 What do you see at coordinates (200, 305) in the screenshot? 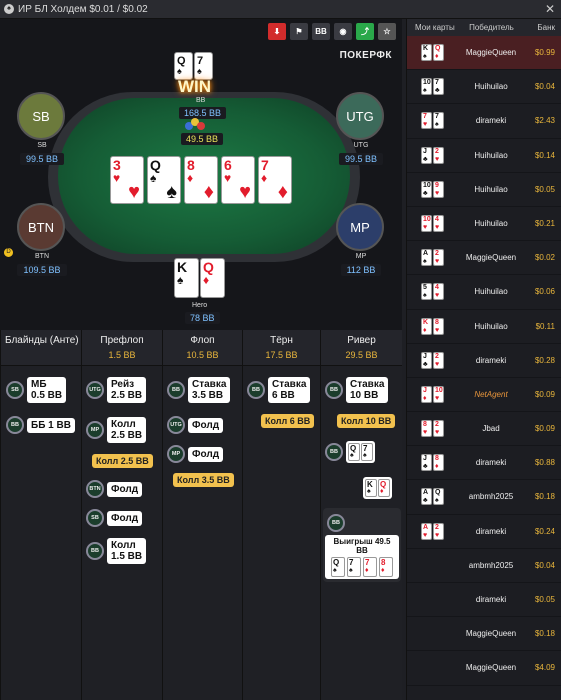
I see `hero-name: Hero` at bounding box center [200, 305].